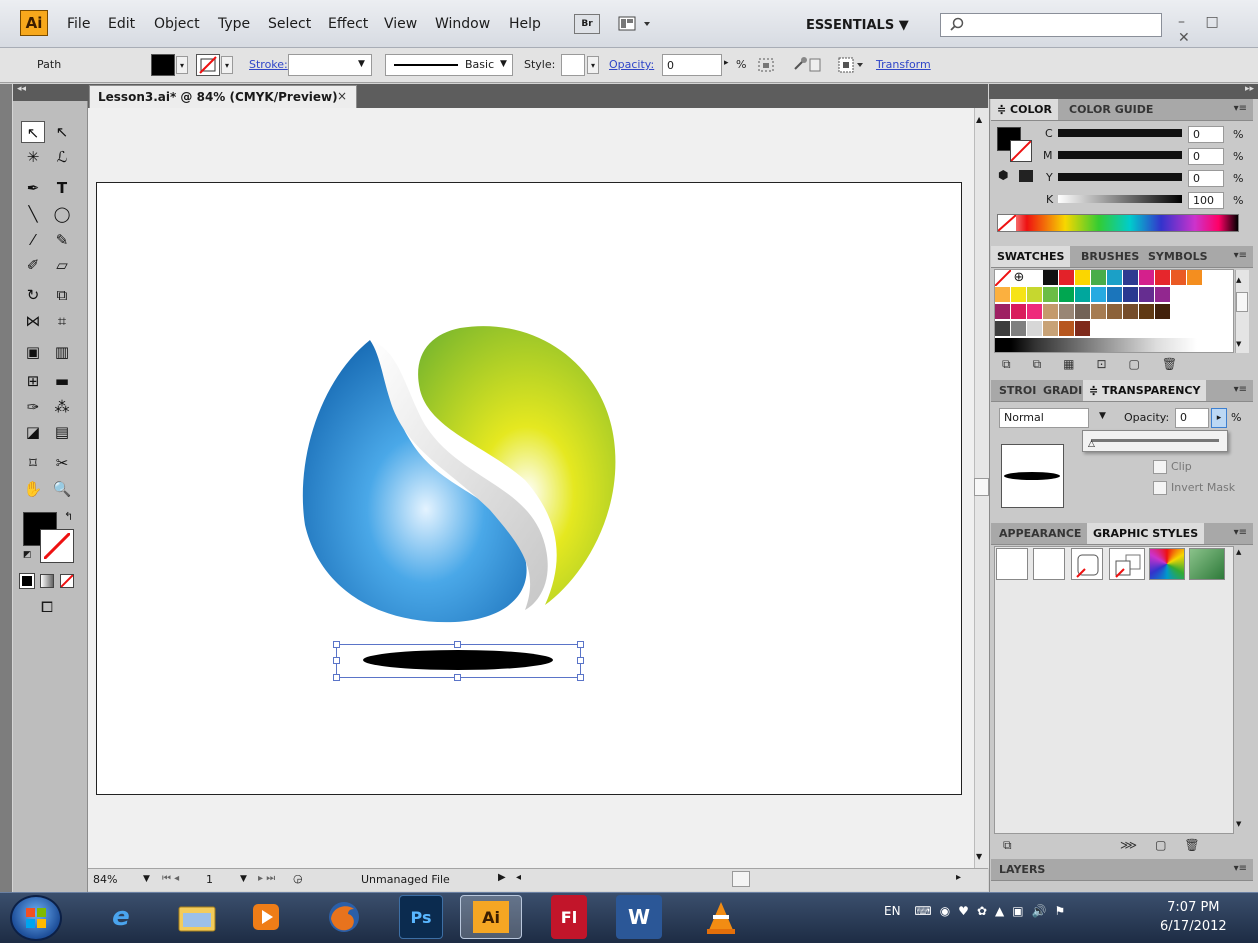  What do you see at coordinates (892, 911) in the screenshot?
I see `language-indicator: EN` at bounding box center [892, 911].